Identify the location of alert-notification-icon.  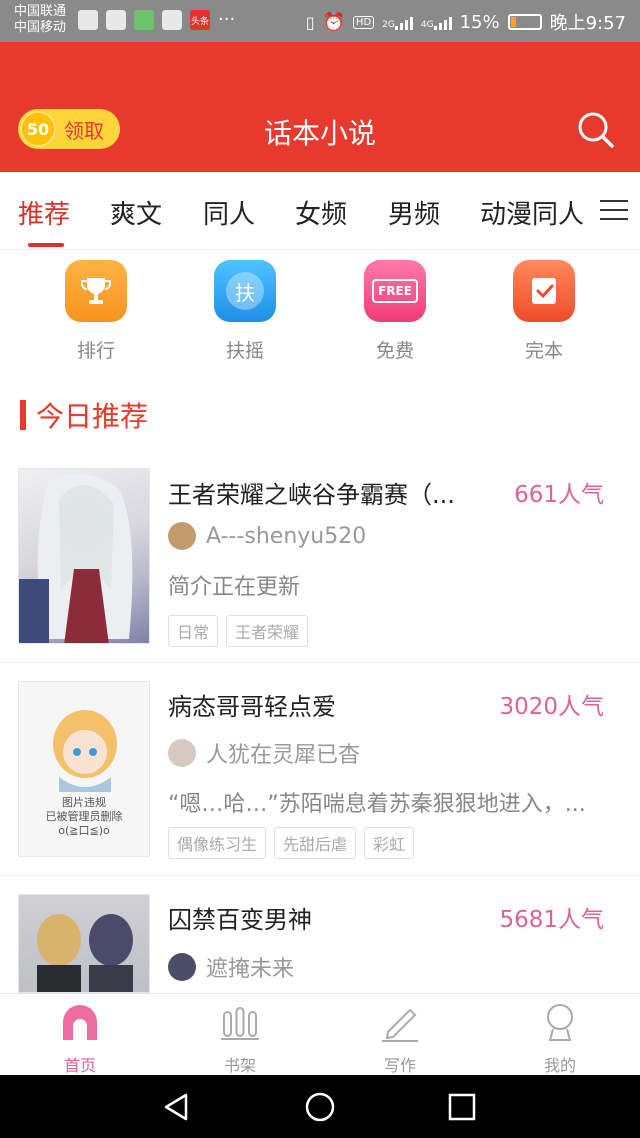
(172, 20).